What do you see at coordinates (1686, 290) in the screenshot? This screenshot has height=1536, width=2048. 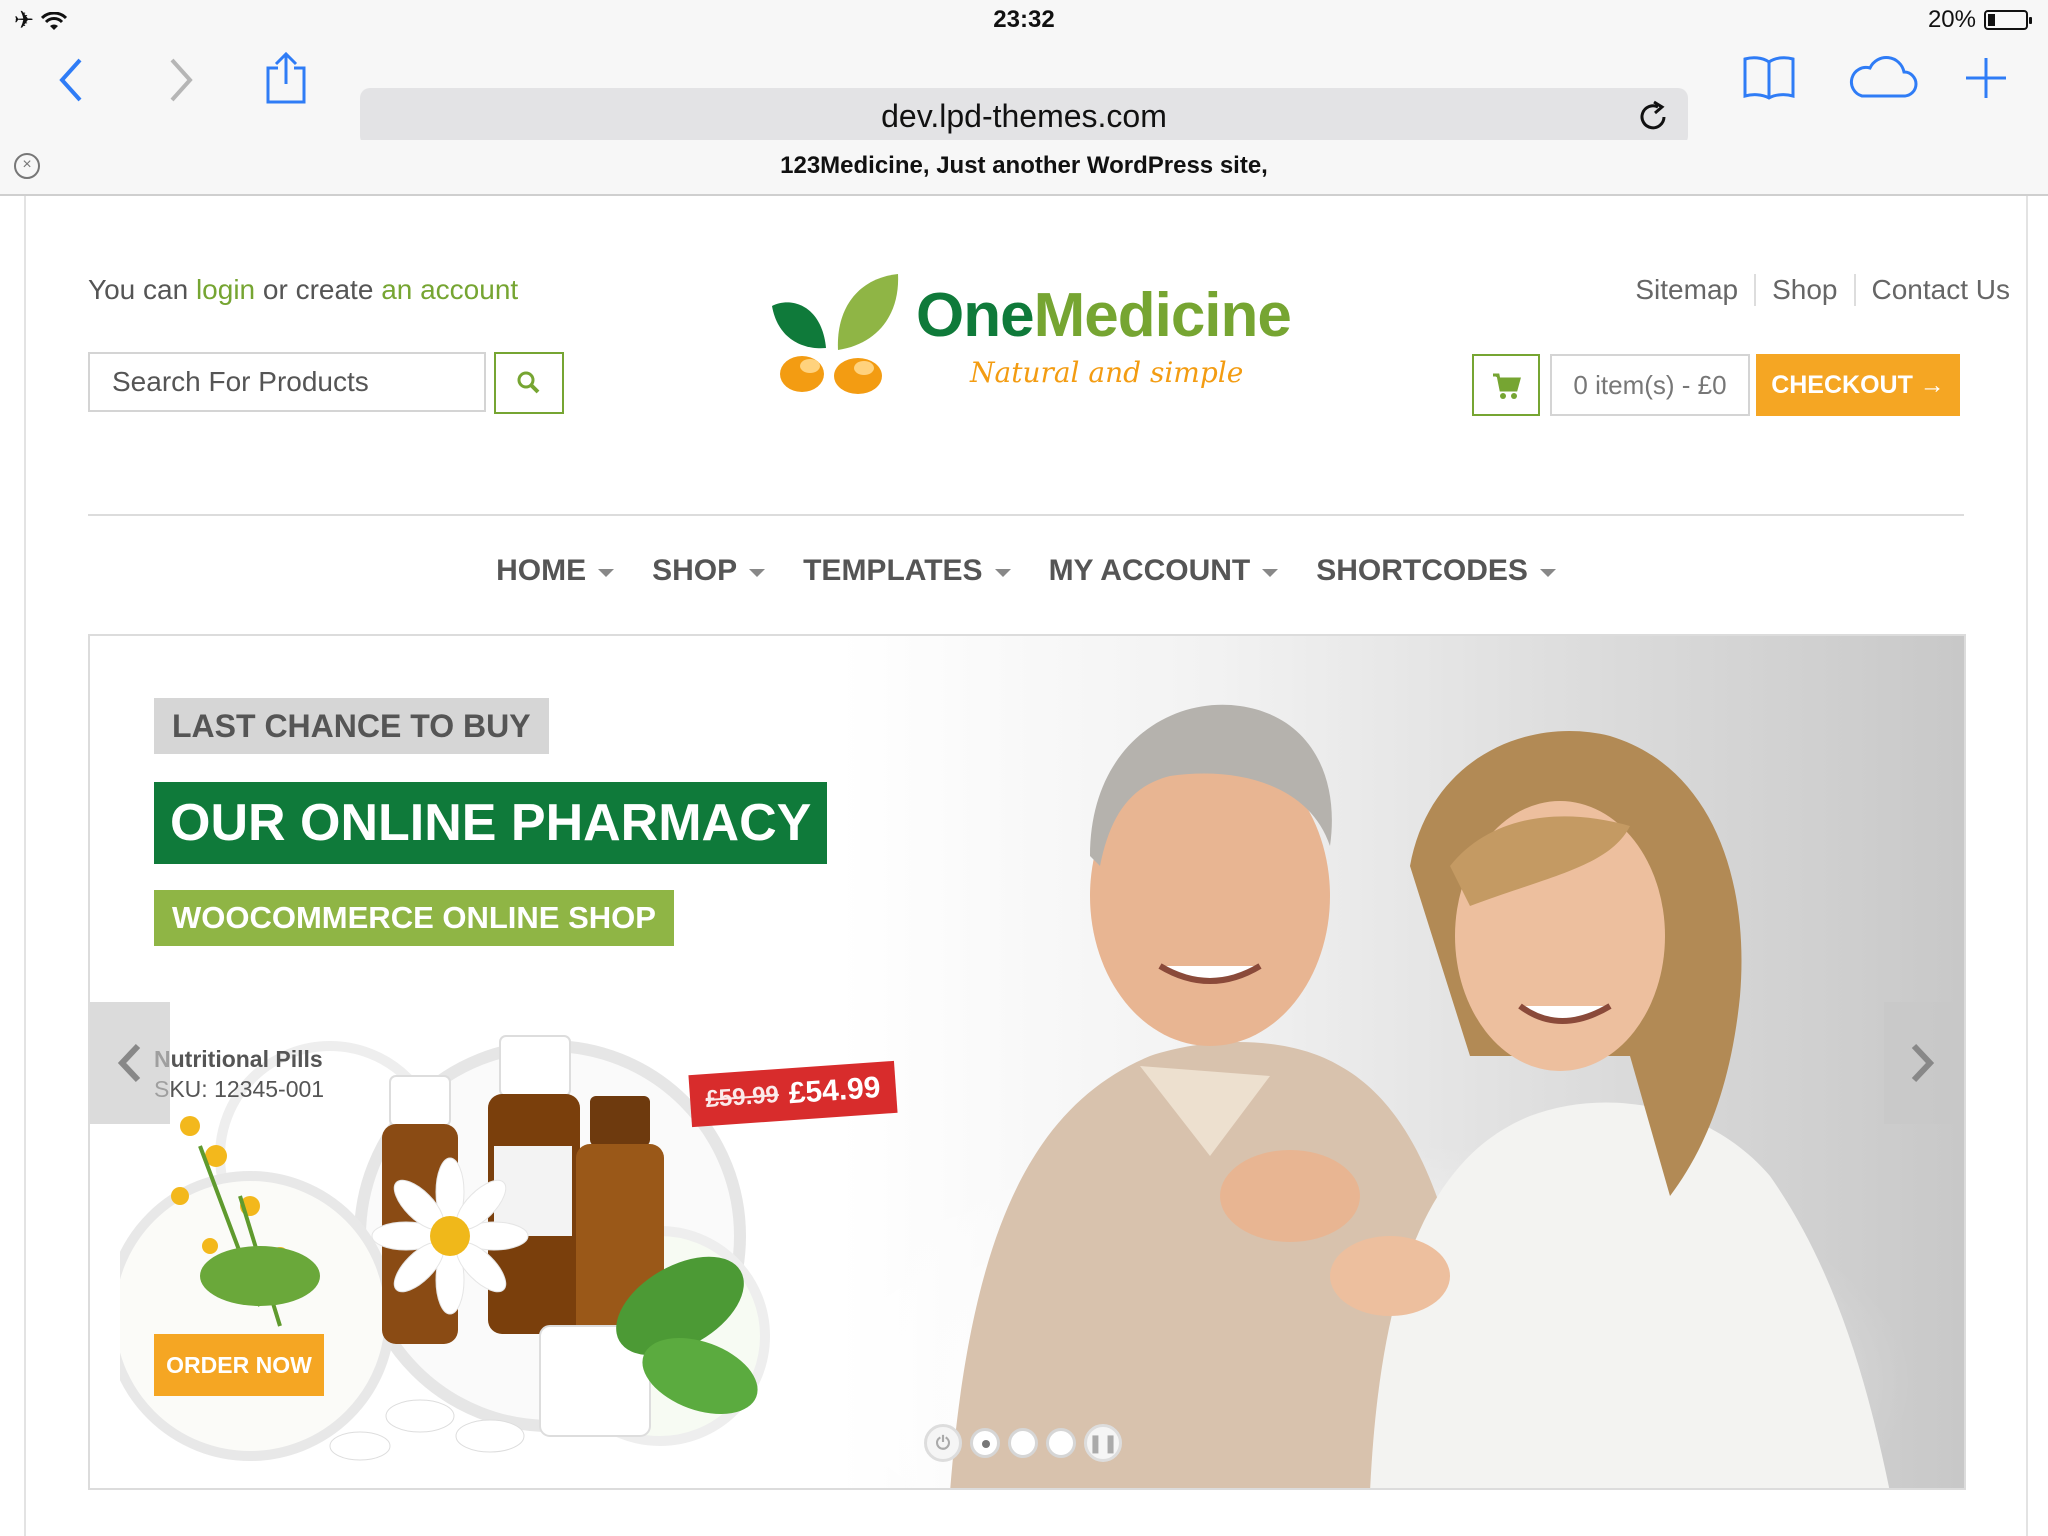 I see `top-link-sitemap: Sitemap` at bounding box center [1686, 290].